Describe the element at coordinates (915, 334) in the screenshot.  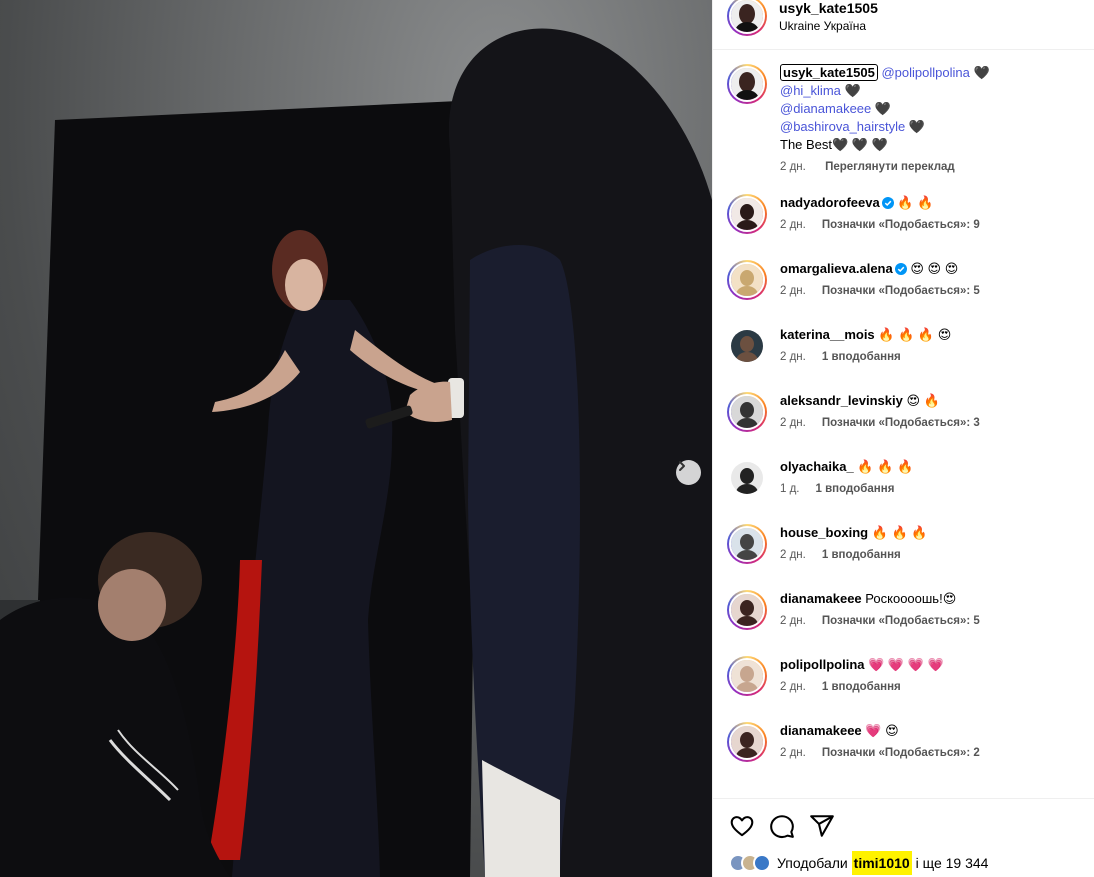
I see `comment-text: 🔥 🔥 🔥 😍` at that location.